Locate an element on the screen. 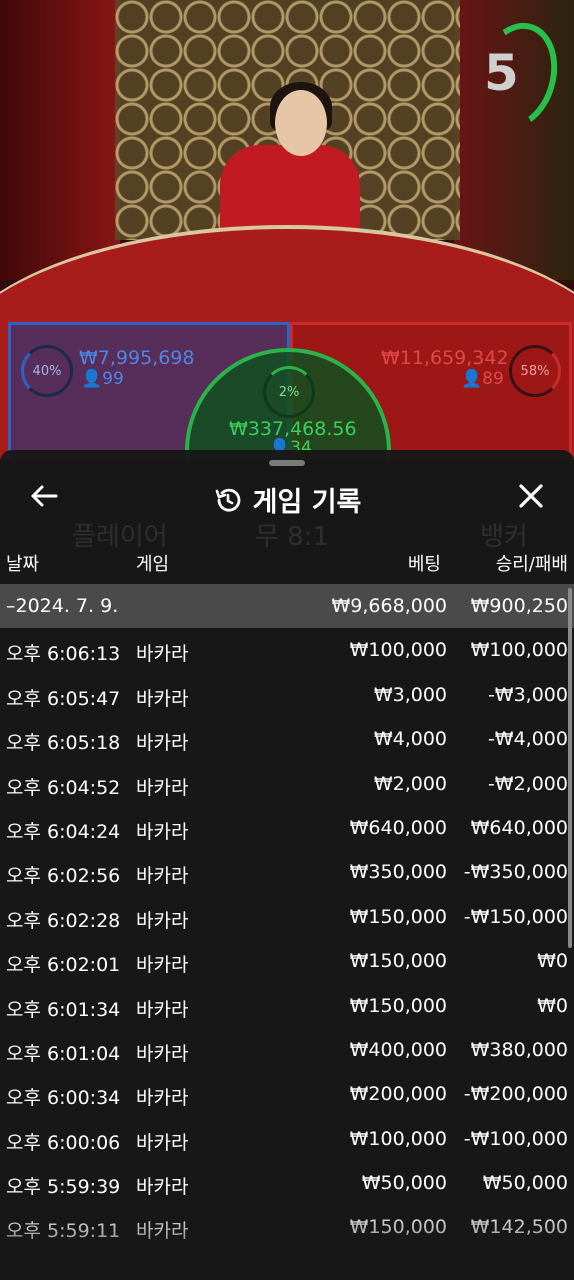 The width and height of the screenshot is (574, 1280). row-time: 오후 6:04:24 is located at coordinates (63, 831).